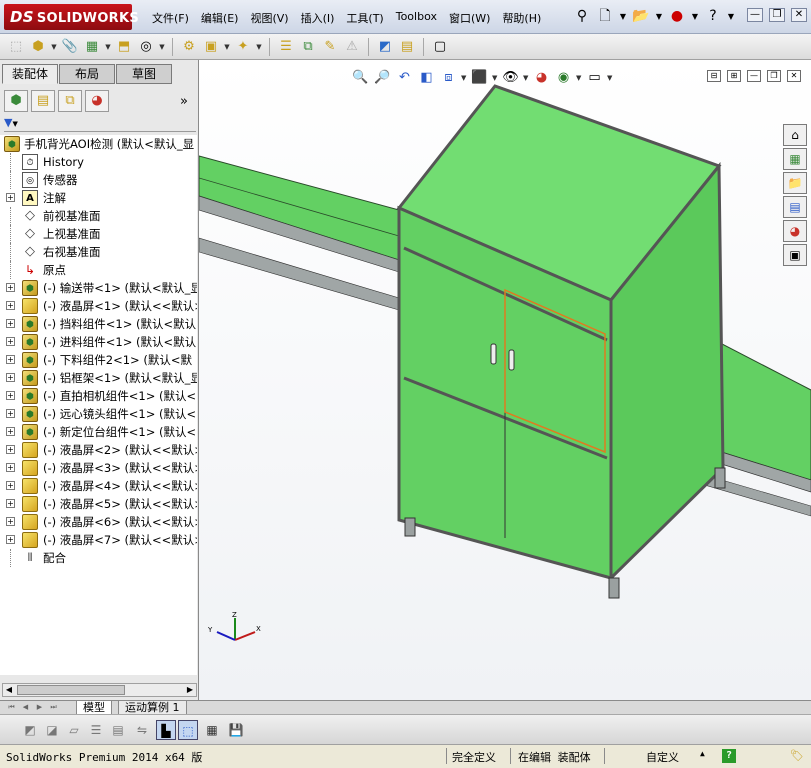 The width and height of the screenshot is (811, 768). I want to click on zoom-to-fit-icon: 🔍, so click(360, 77).